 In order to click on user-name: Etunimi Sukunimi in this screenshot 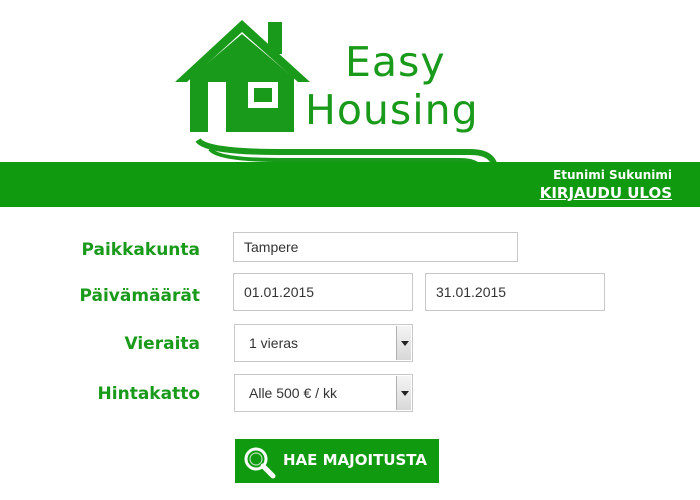, I will do `click(612, 175)`.